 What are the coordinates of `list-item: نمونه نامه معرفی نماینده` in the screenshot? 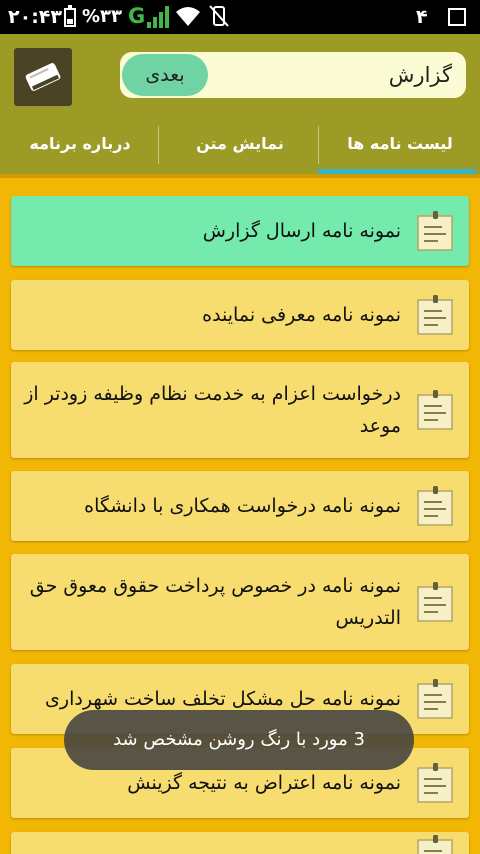 It's located at (240, 315).